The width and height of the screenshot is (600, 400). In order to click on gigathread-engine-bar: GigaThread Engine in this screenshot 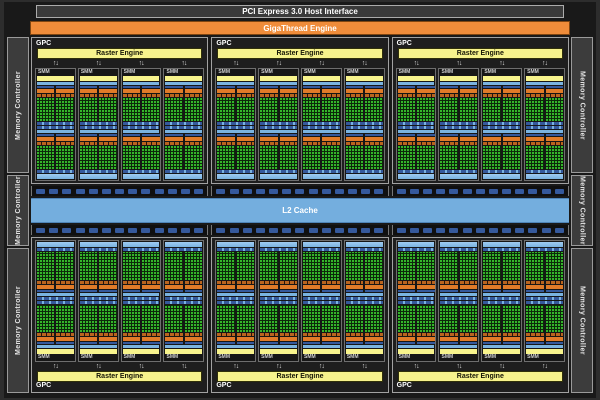, I will do `click(300, 28)`.